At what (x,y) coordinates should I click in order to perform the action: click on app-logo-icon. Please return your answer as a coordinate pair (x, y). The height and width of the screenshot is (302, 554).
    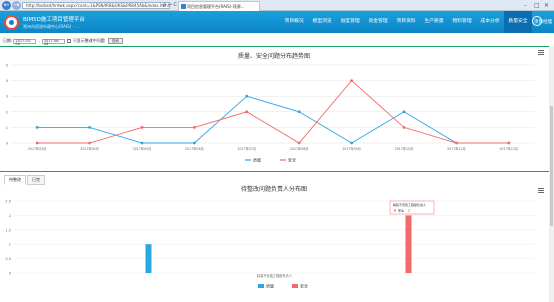
    Looking at the image, I should click on (11, 22).